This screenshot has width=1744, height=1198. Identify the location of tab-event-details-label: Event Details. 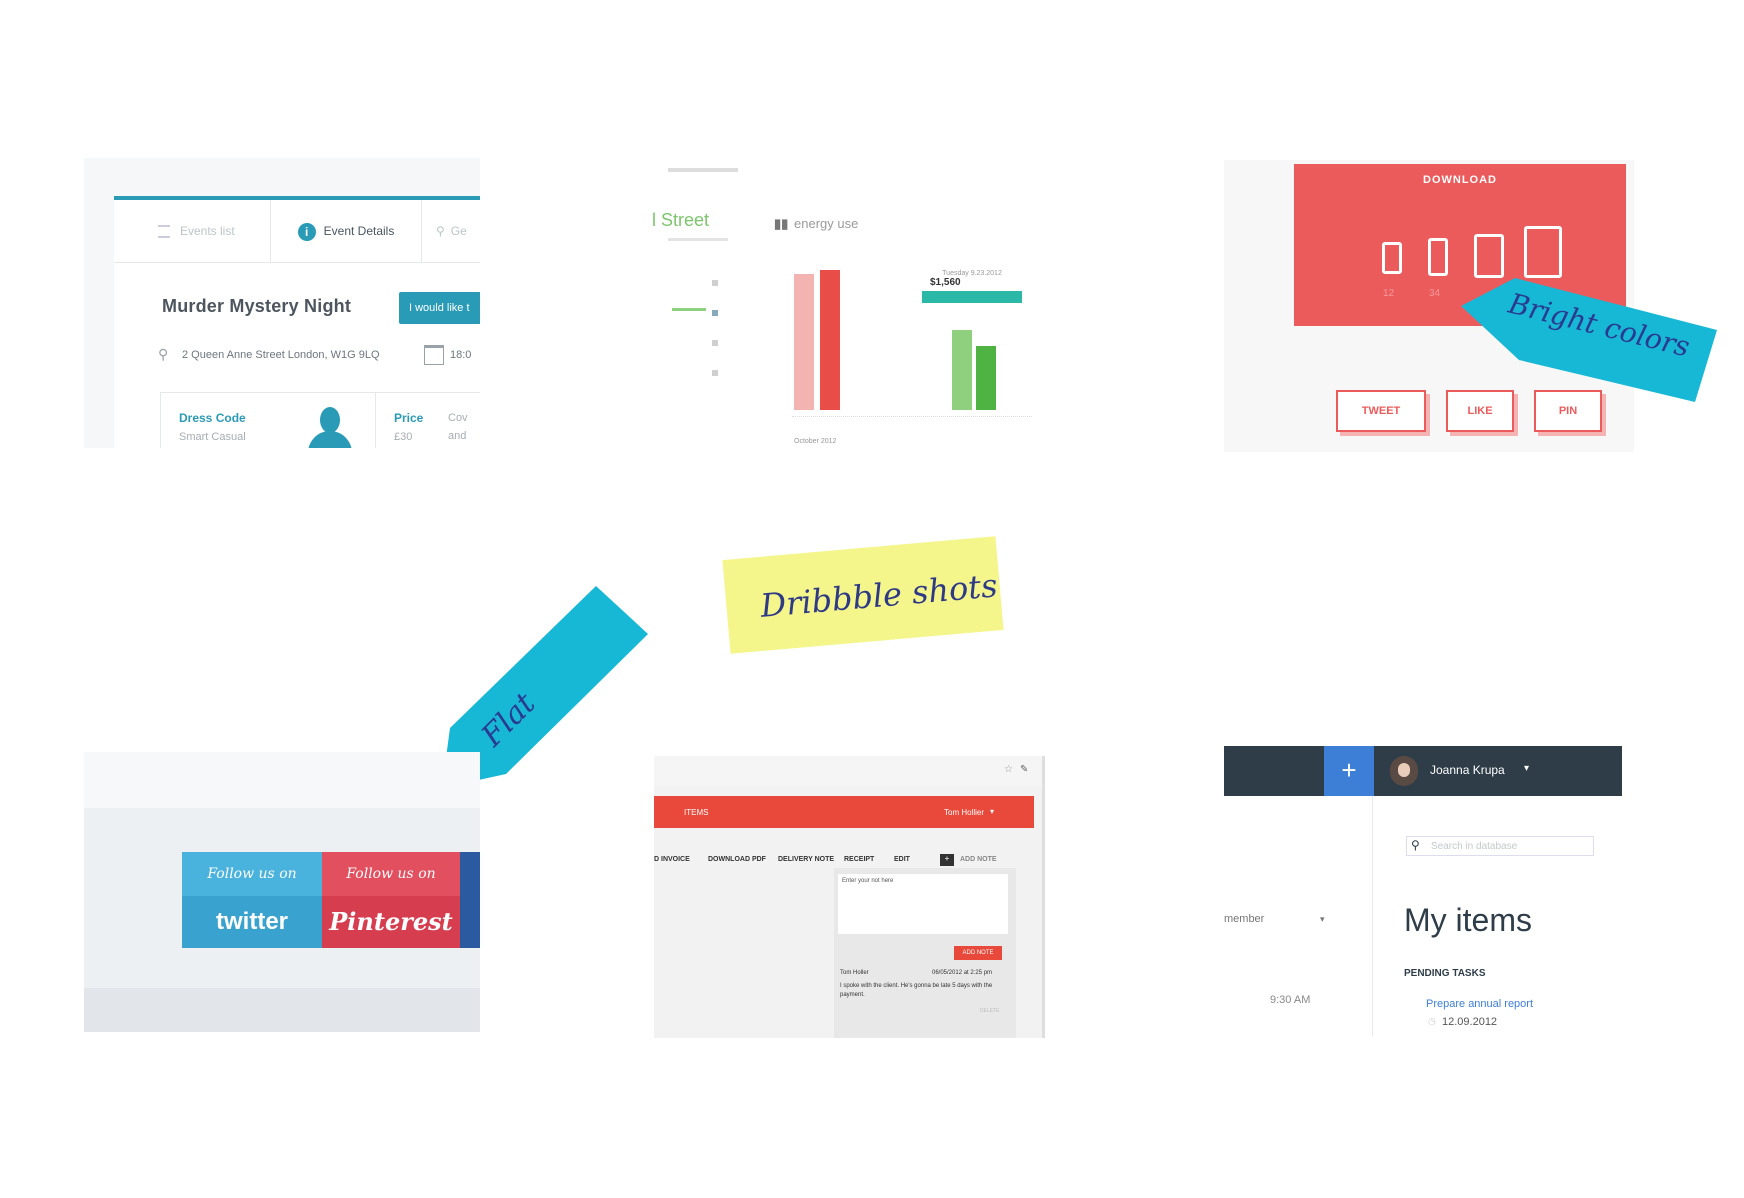
(359, 231).